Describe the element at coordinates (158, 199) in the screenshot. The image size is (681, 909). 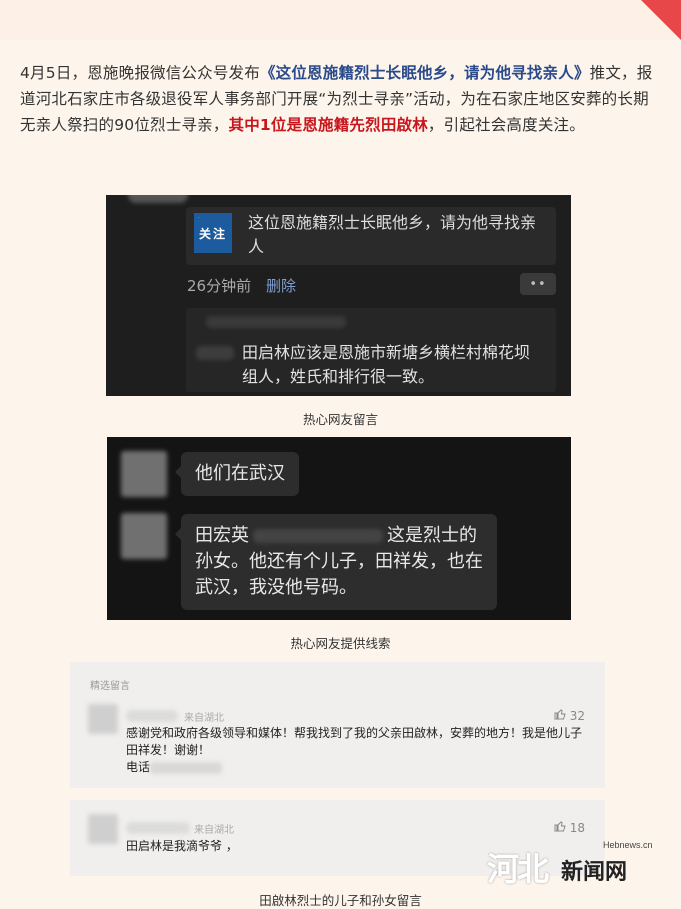
I see `blurred-avatar` at that location.